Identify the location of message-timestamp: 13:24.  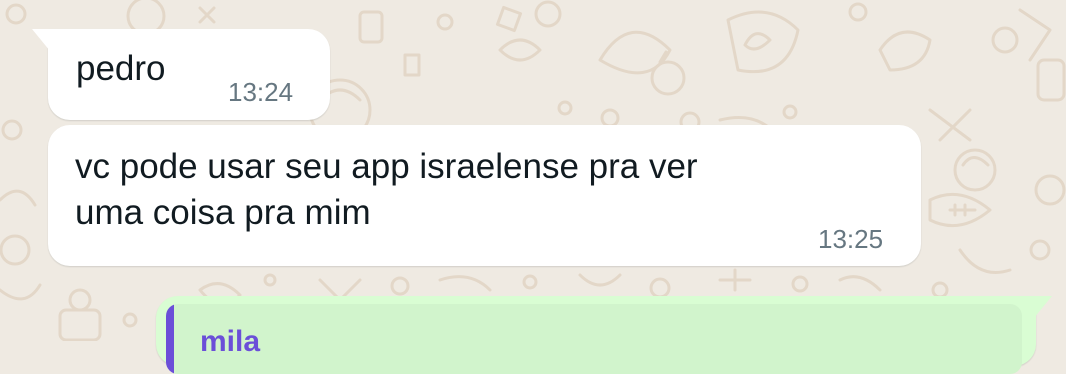
(261, 92).